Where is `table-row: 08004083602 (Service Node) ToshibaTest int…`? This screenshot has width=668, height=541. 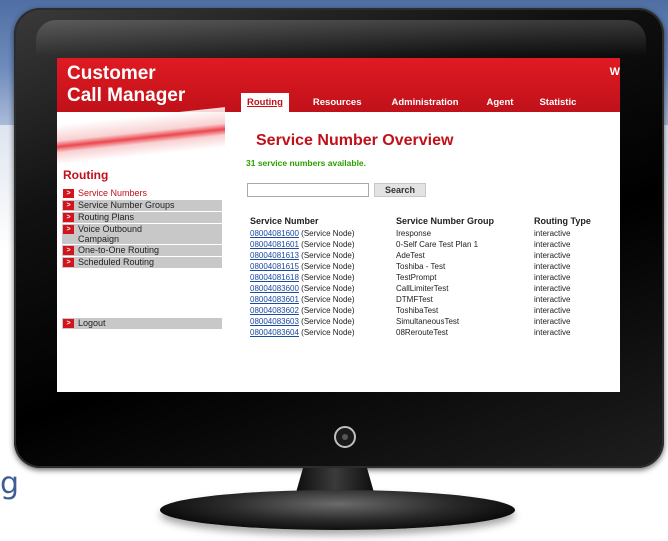 table-row: 08004083602 (Service Node) ToshibaTest int… is located at coordinates (435, 310).